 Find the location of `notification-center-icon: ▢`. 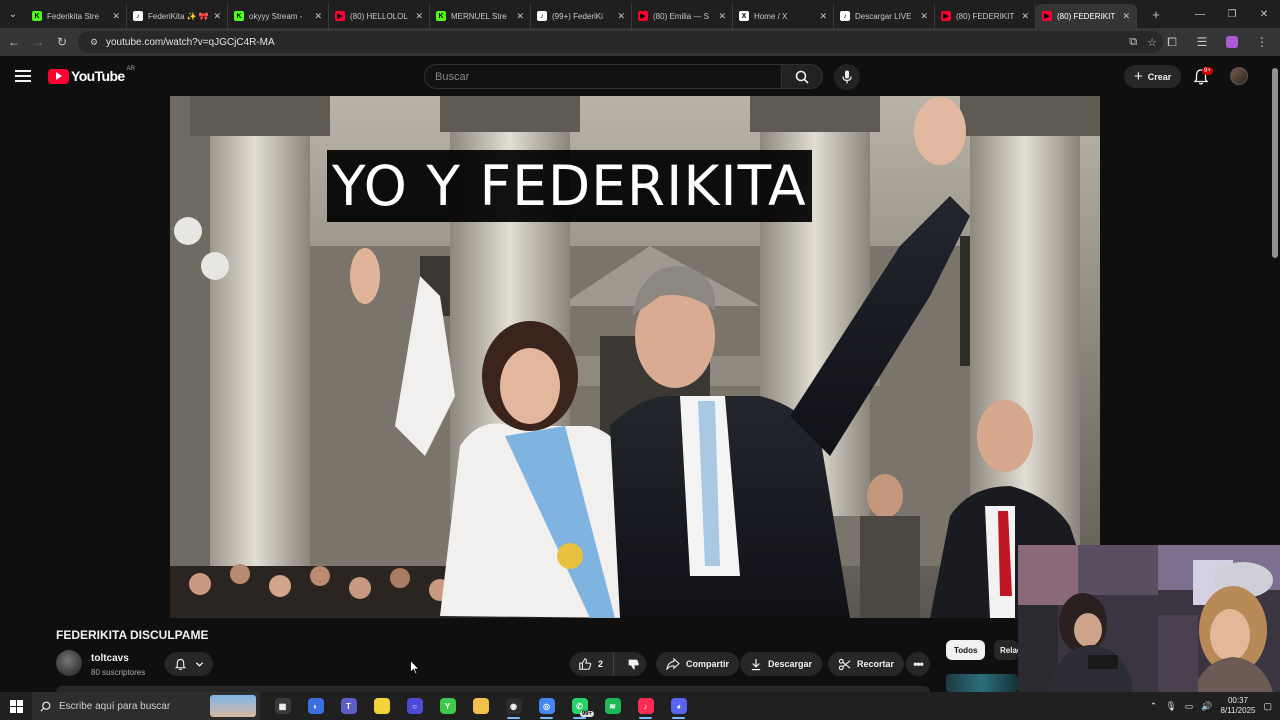

notification-center-icon: ▢ is located at coordinates (1267, 706).